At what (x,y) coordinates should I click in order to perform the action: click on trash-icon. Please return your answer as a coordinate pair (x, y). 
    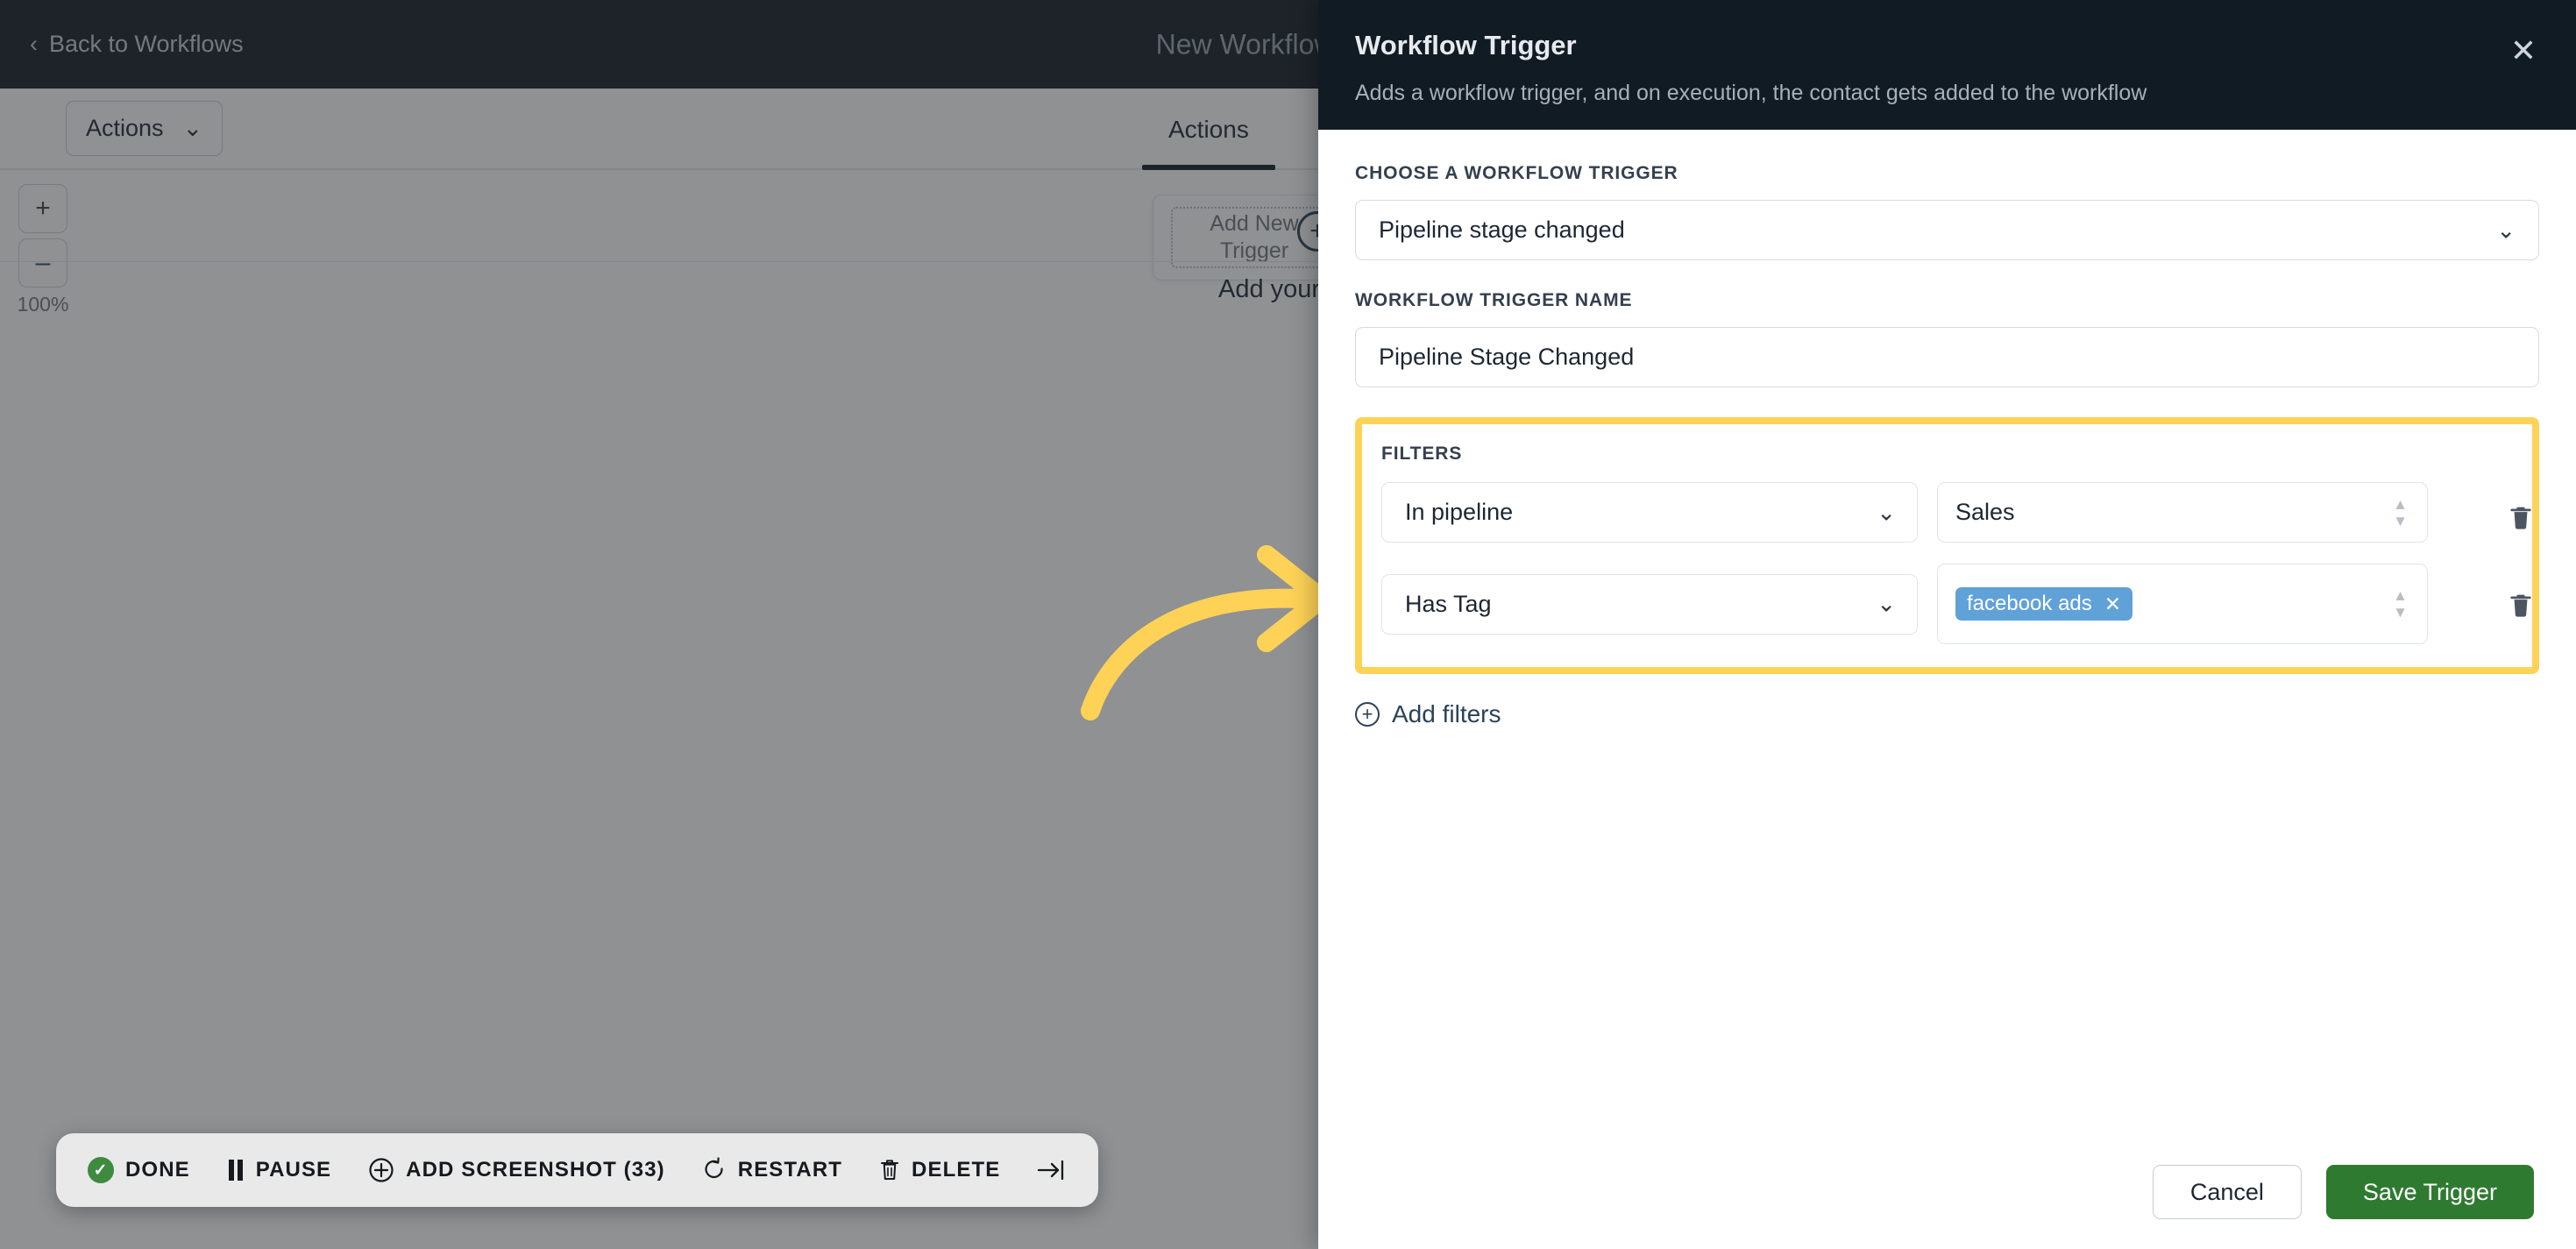
    Looking at the image, I should click on (889, 1170).